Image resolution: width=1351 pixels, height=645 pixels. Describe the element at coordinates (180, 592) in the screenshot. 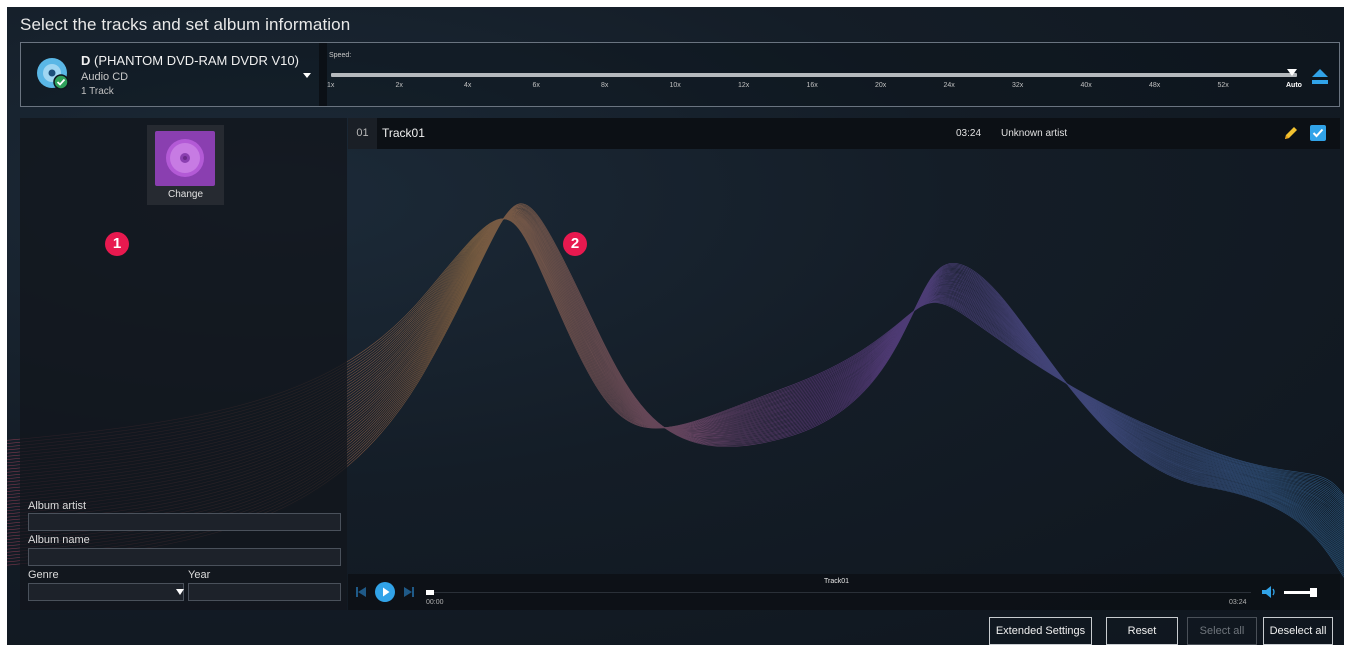

I see `chevron-down-icon` at that location.